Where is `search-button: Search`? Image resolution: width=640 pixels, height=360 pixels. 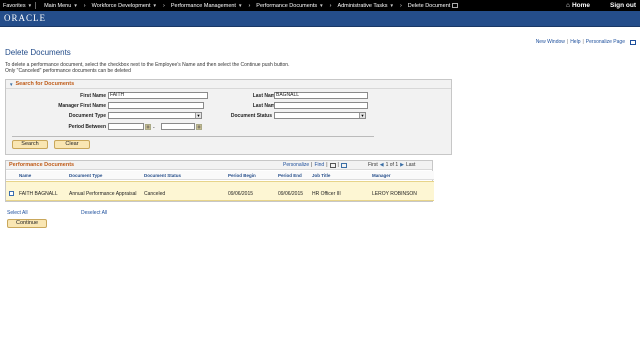 search-button: Search is located at coordinates (30, 144).